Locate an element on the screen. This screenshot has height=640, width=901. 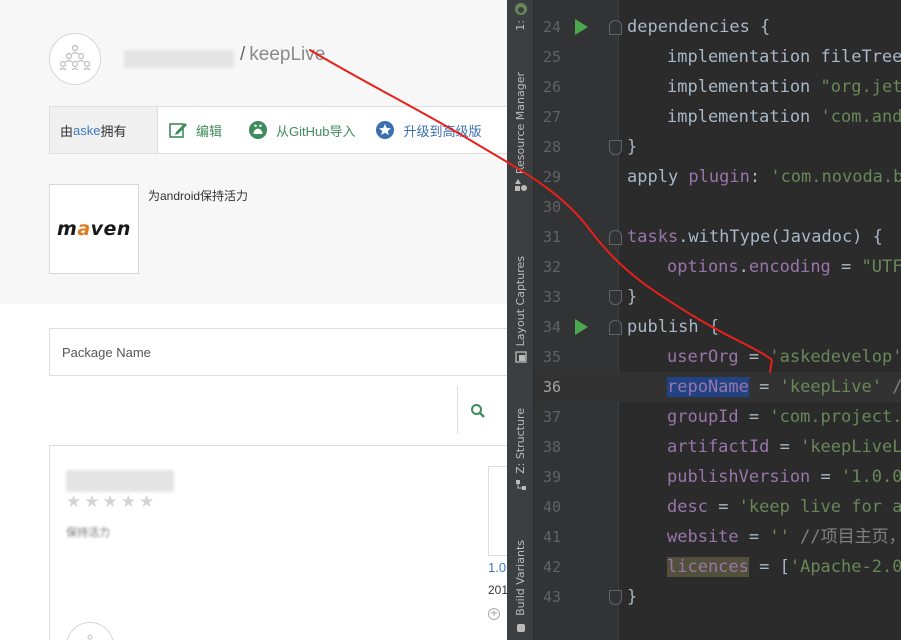
line-number: 27 is located at coordinates (551, 117).